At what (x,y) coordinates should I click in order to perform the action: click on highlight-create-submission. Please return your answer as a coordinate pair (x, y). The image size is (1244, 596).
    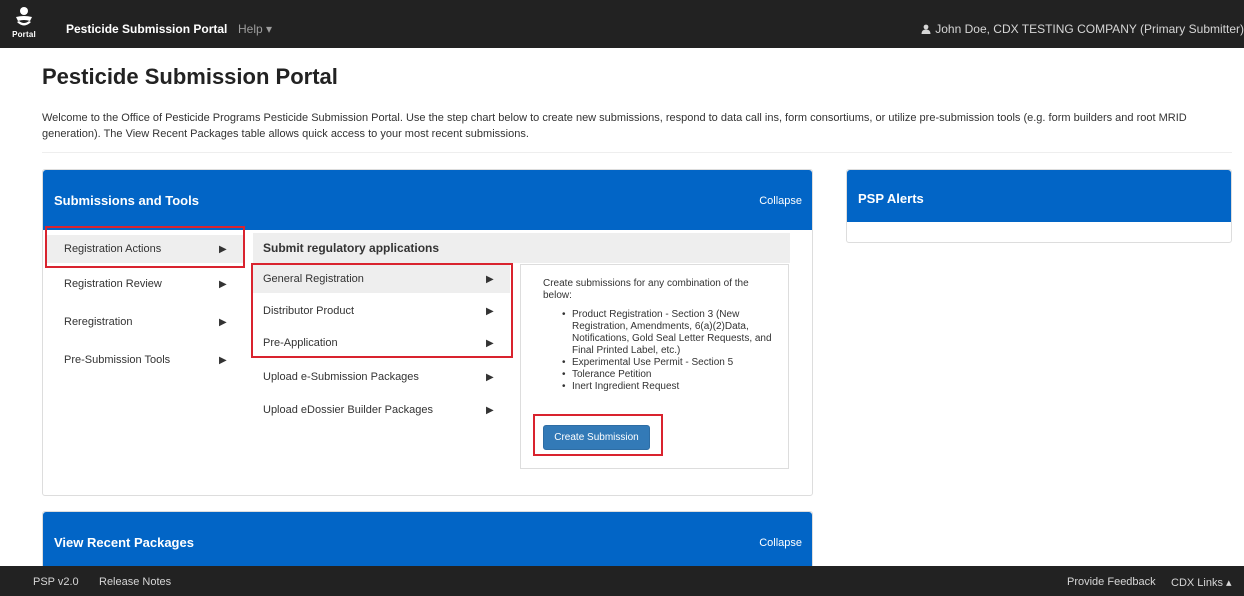
    Looking at the image, I should click on (598, 435).